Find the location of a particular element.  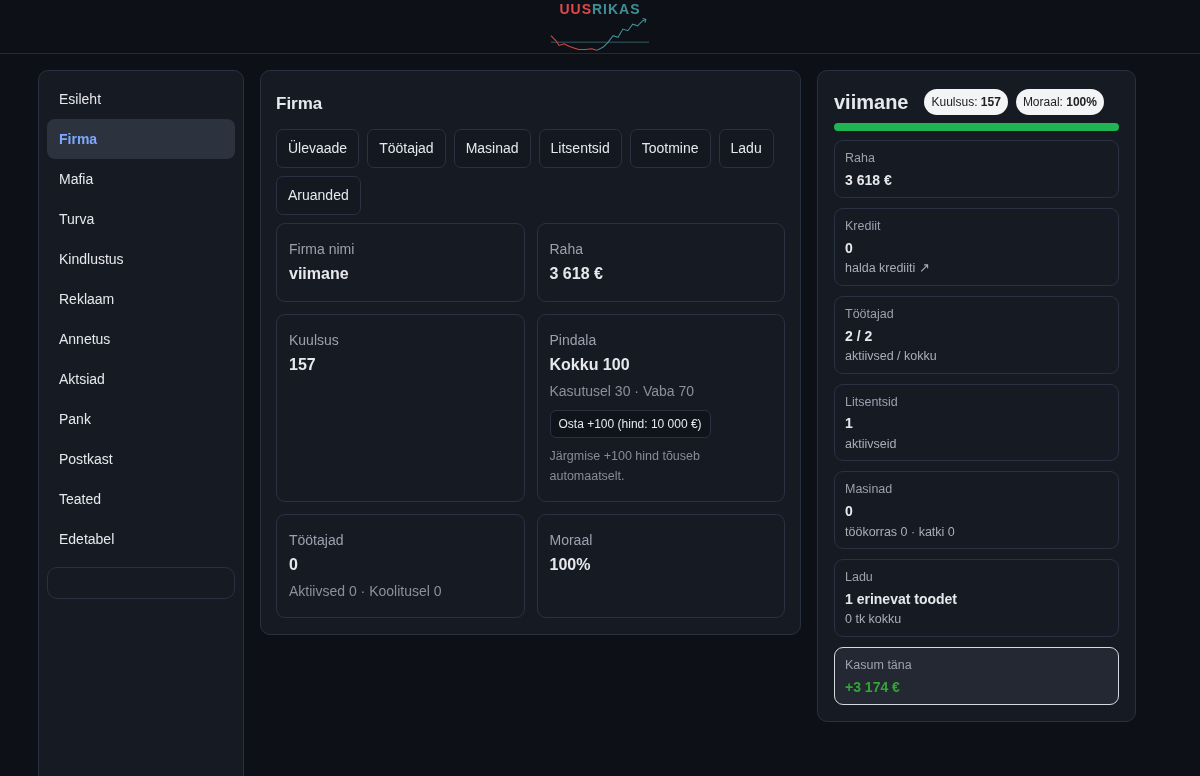

stat-label: Töötajad is located at coordinates (870, 314).